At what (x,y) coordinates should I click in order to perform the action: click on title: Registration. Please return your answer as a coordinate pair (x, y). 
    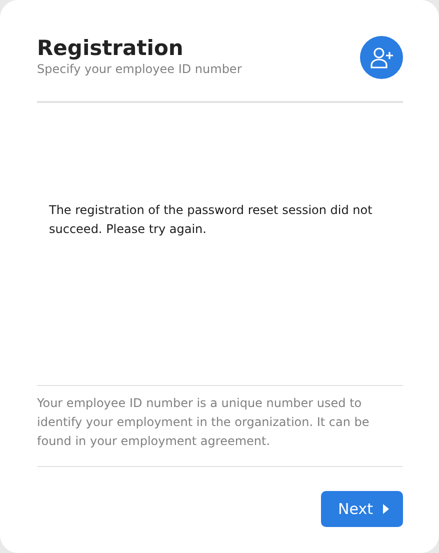
    Looking at the image, I should click on (110, 48).